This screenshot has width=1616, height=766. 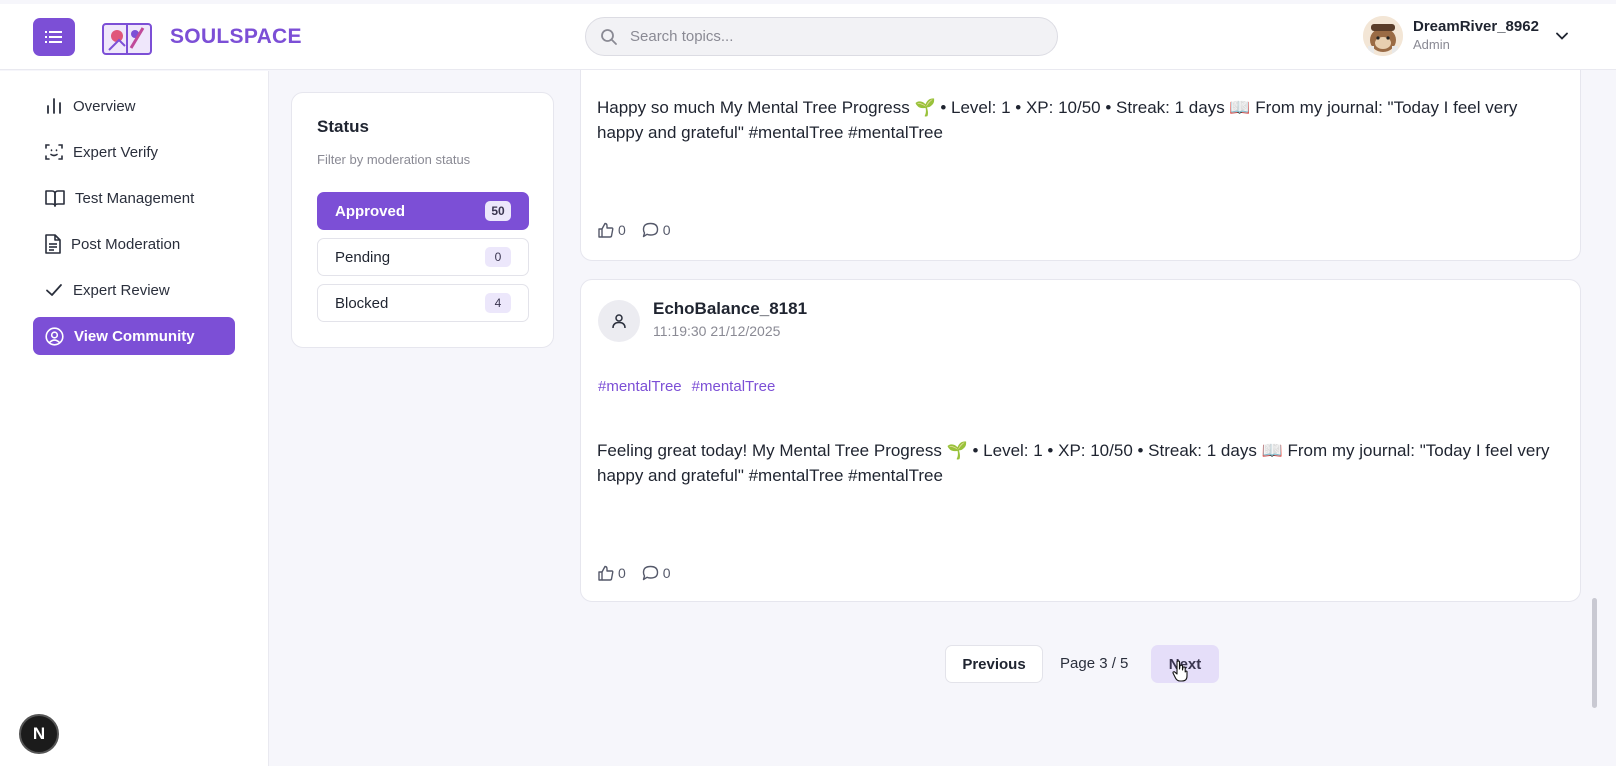 I want to click on sidebar-item-test-management: Test Management, so click(x=134, y=198).